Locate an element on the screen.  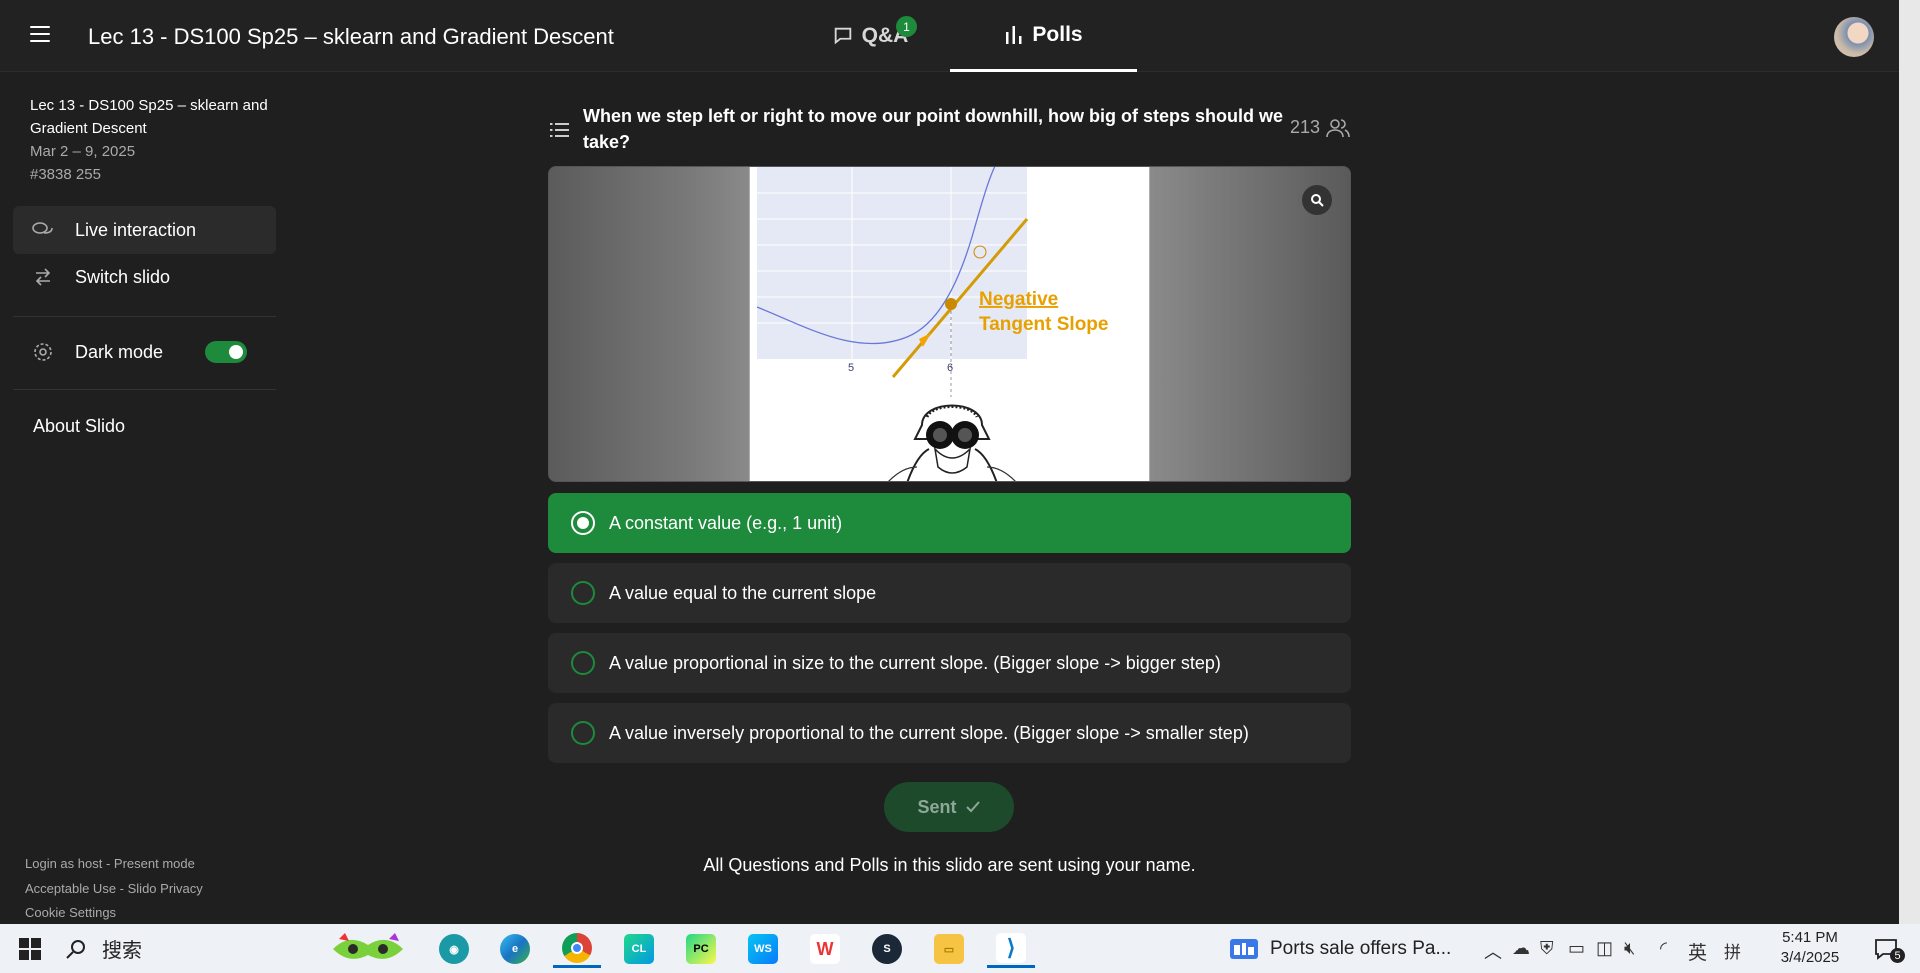
news-icon is located at coordinates (1244, 948).